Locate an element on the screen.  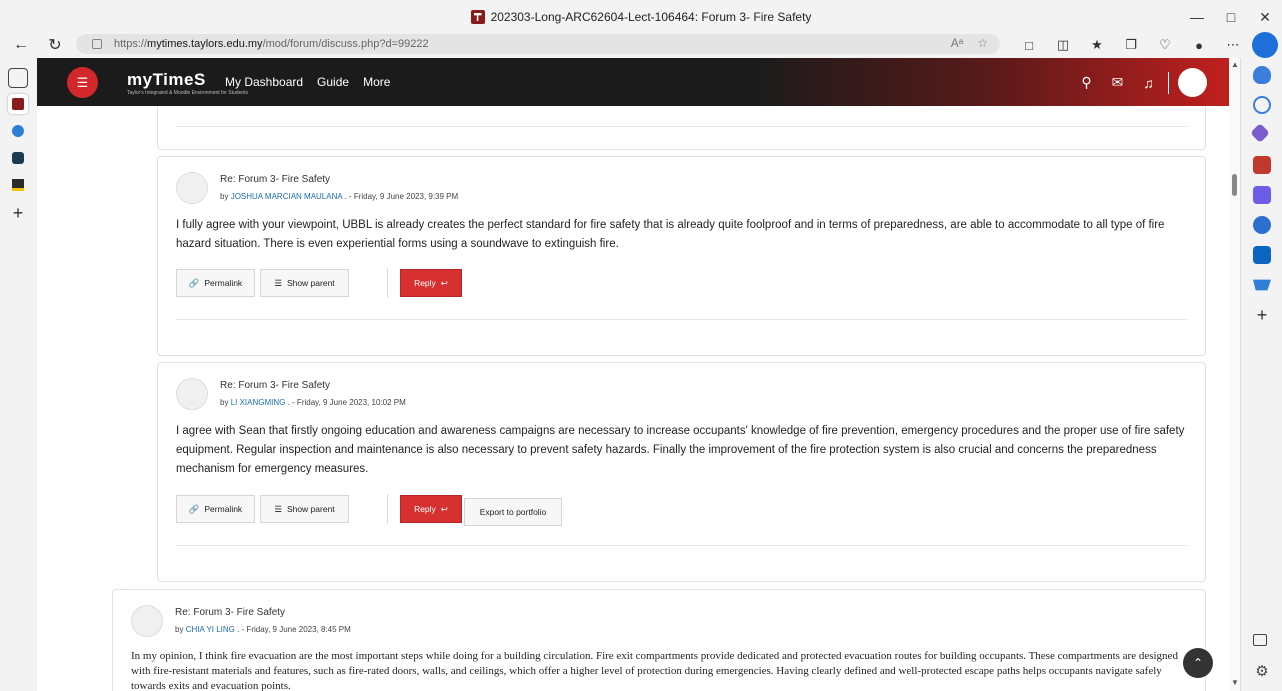
tools-briefcase-icon is located at coordinates (1262, 165).